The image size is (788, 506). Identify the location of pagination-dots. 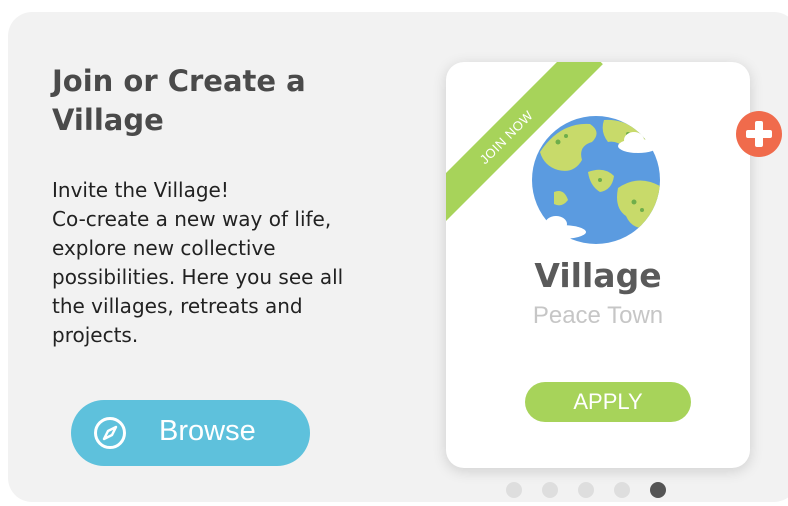
(586, 490).